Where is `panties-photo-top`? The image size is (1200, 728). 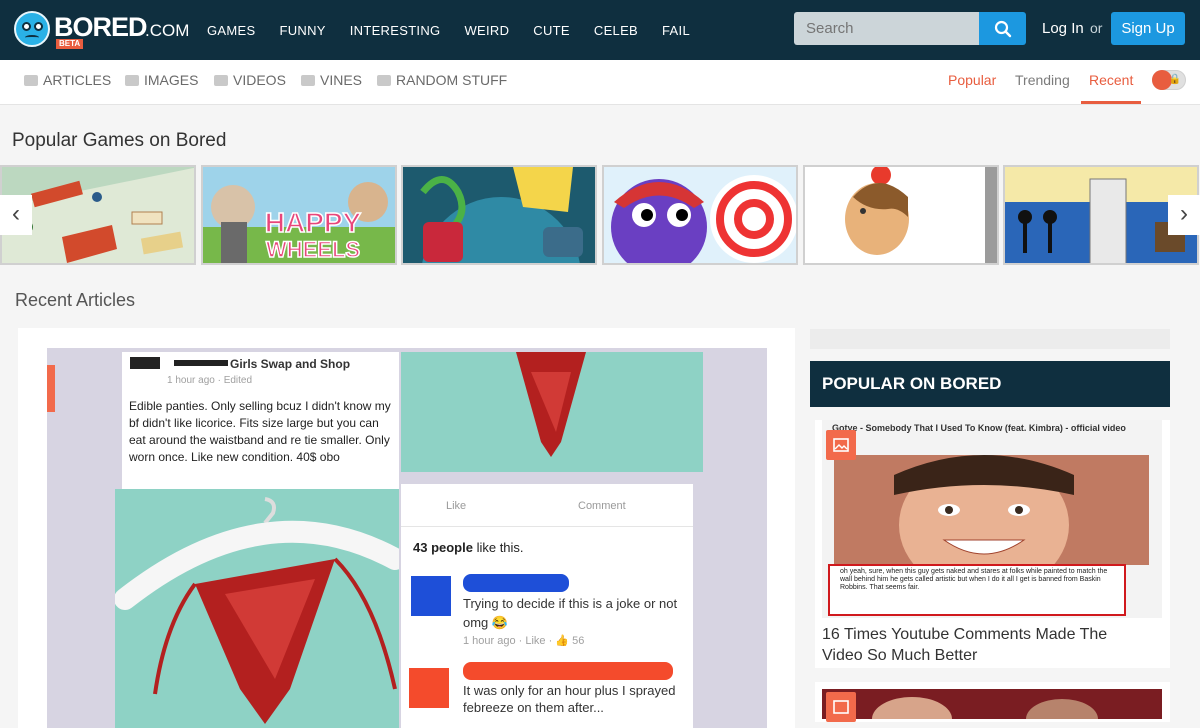 panties-photo-top is located at coordinates (552, 412).